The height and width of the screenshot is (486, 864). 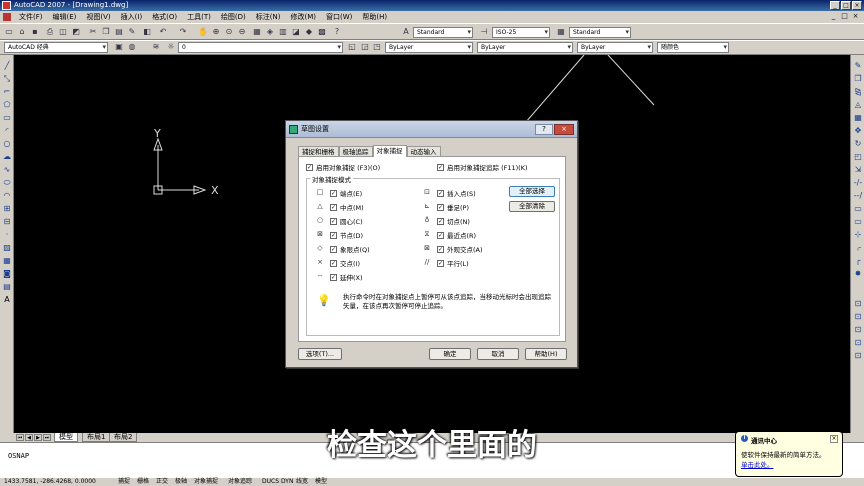 I want to click on snap-parallel-box: ✓, so click(x=440, y=263).